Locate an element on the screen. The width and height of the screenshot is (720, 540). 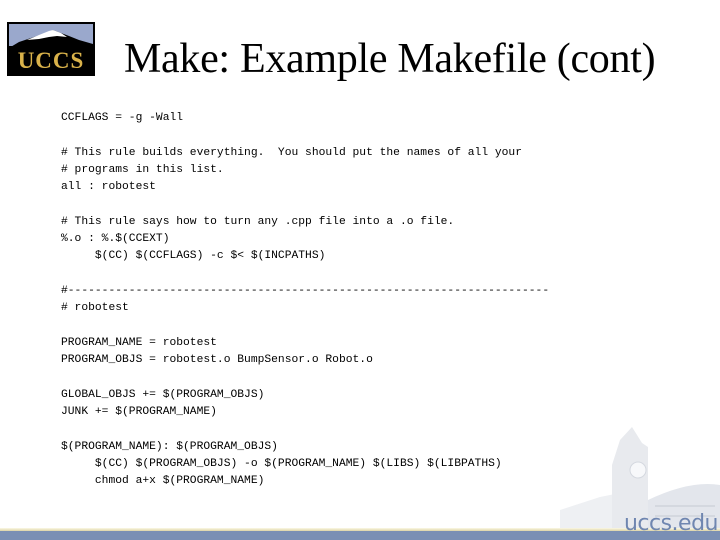
uccs-logo: UCCS is located at coordinates (51, 49).